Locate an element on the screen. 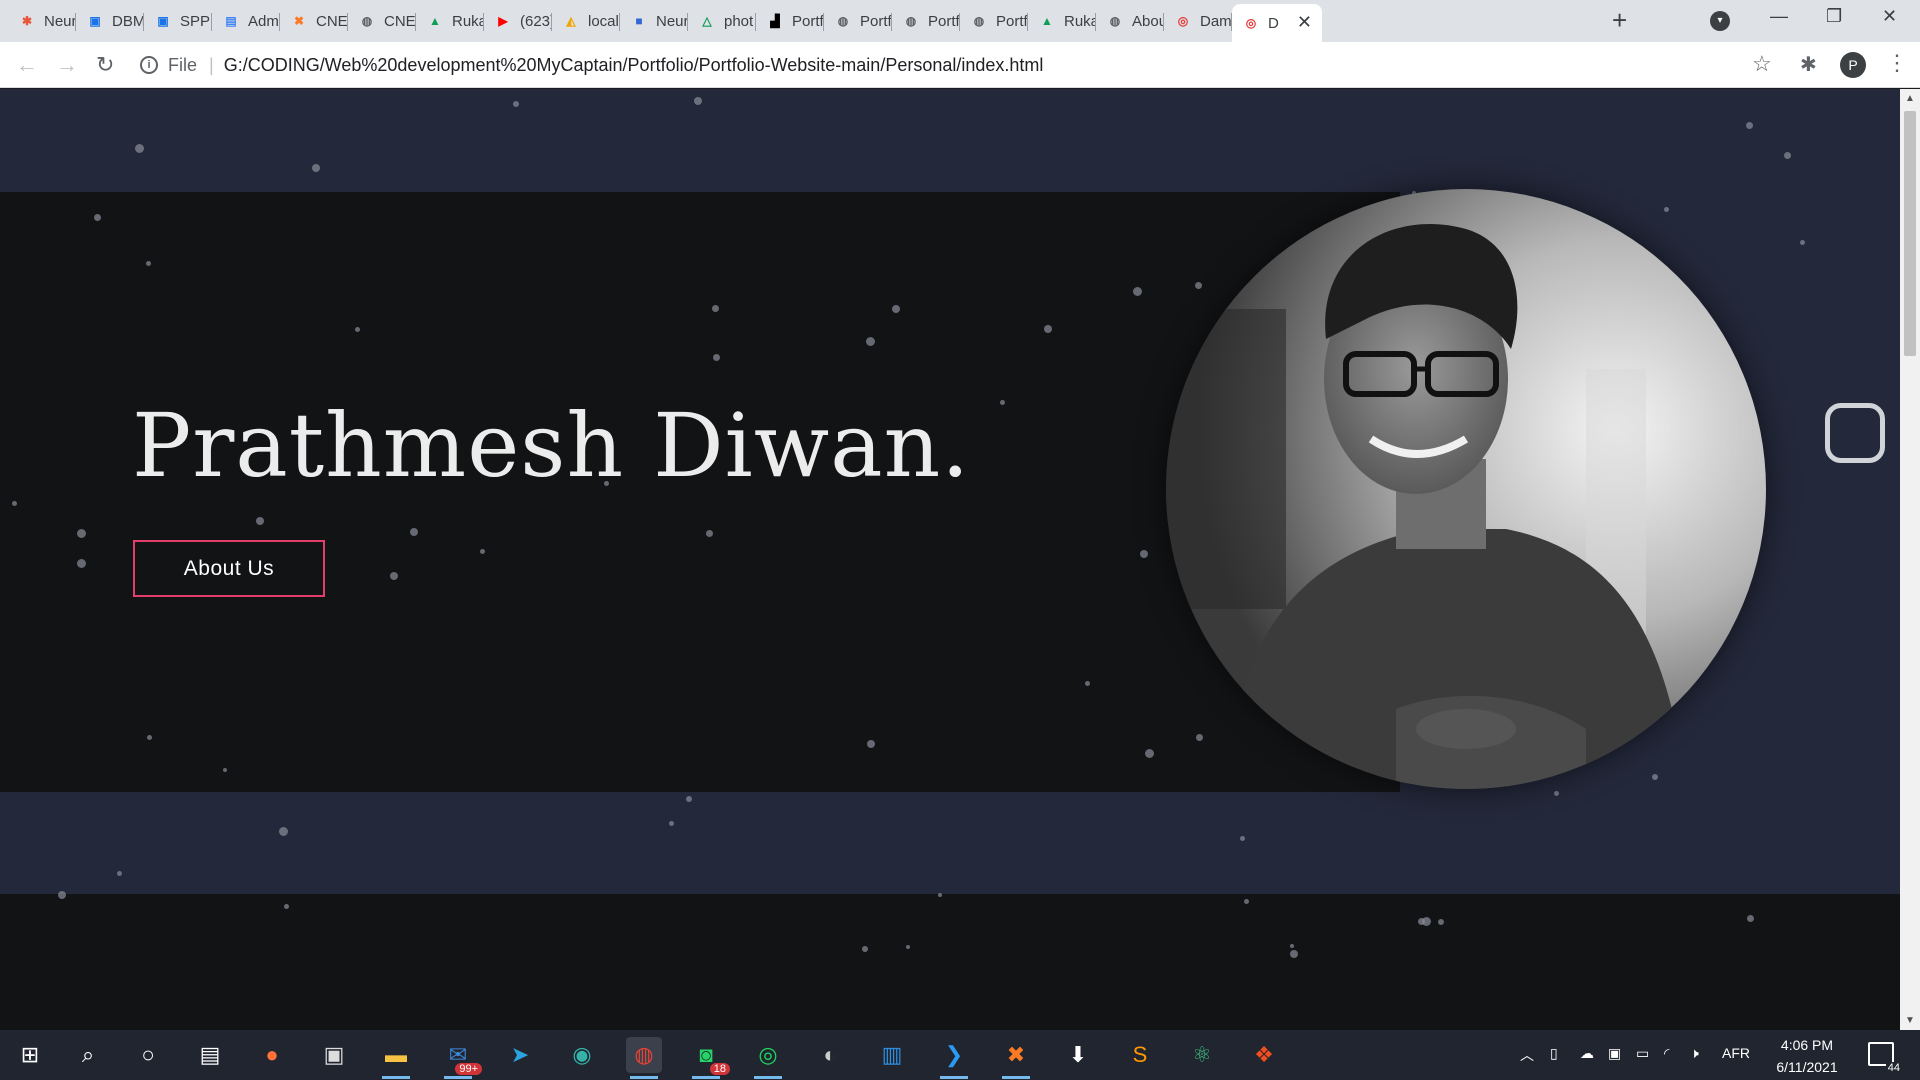  contact-icon: ▣ is located at coordinates (163, 21).